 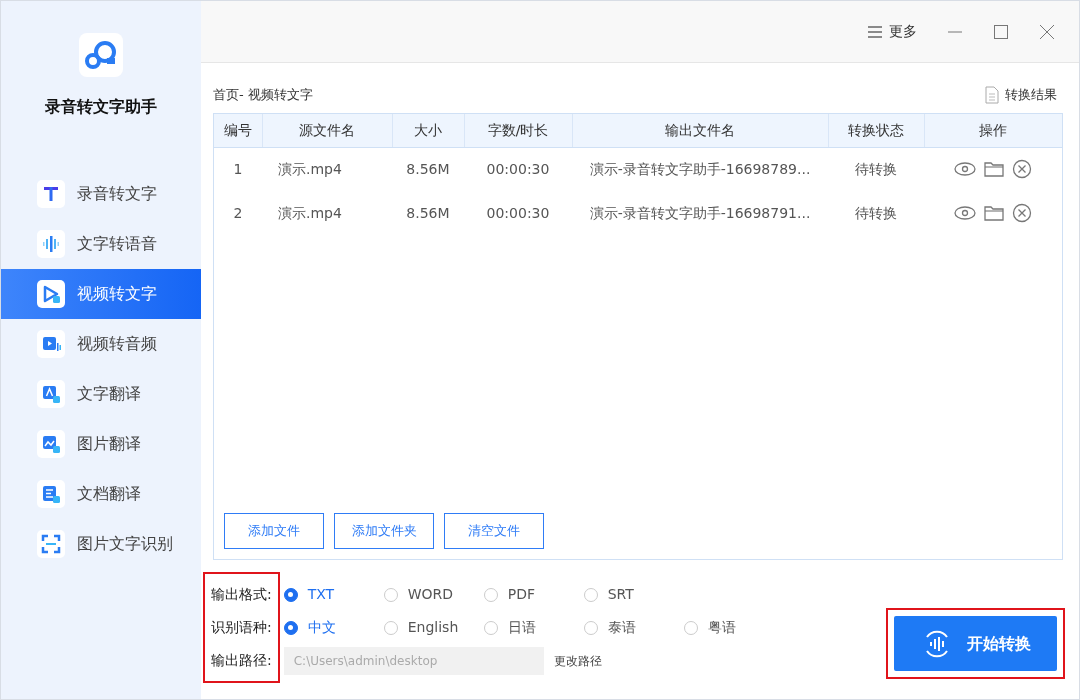 I want to click on radio-option: 中文, so click(x=333, y=627).